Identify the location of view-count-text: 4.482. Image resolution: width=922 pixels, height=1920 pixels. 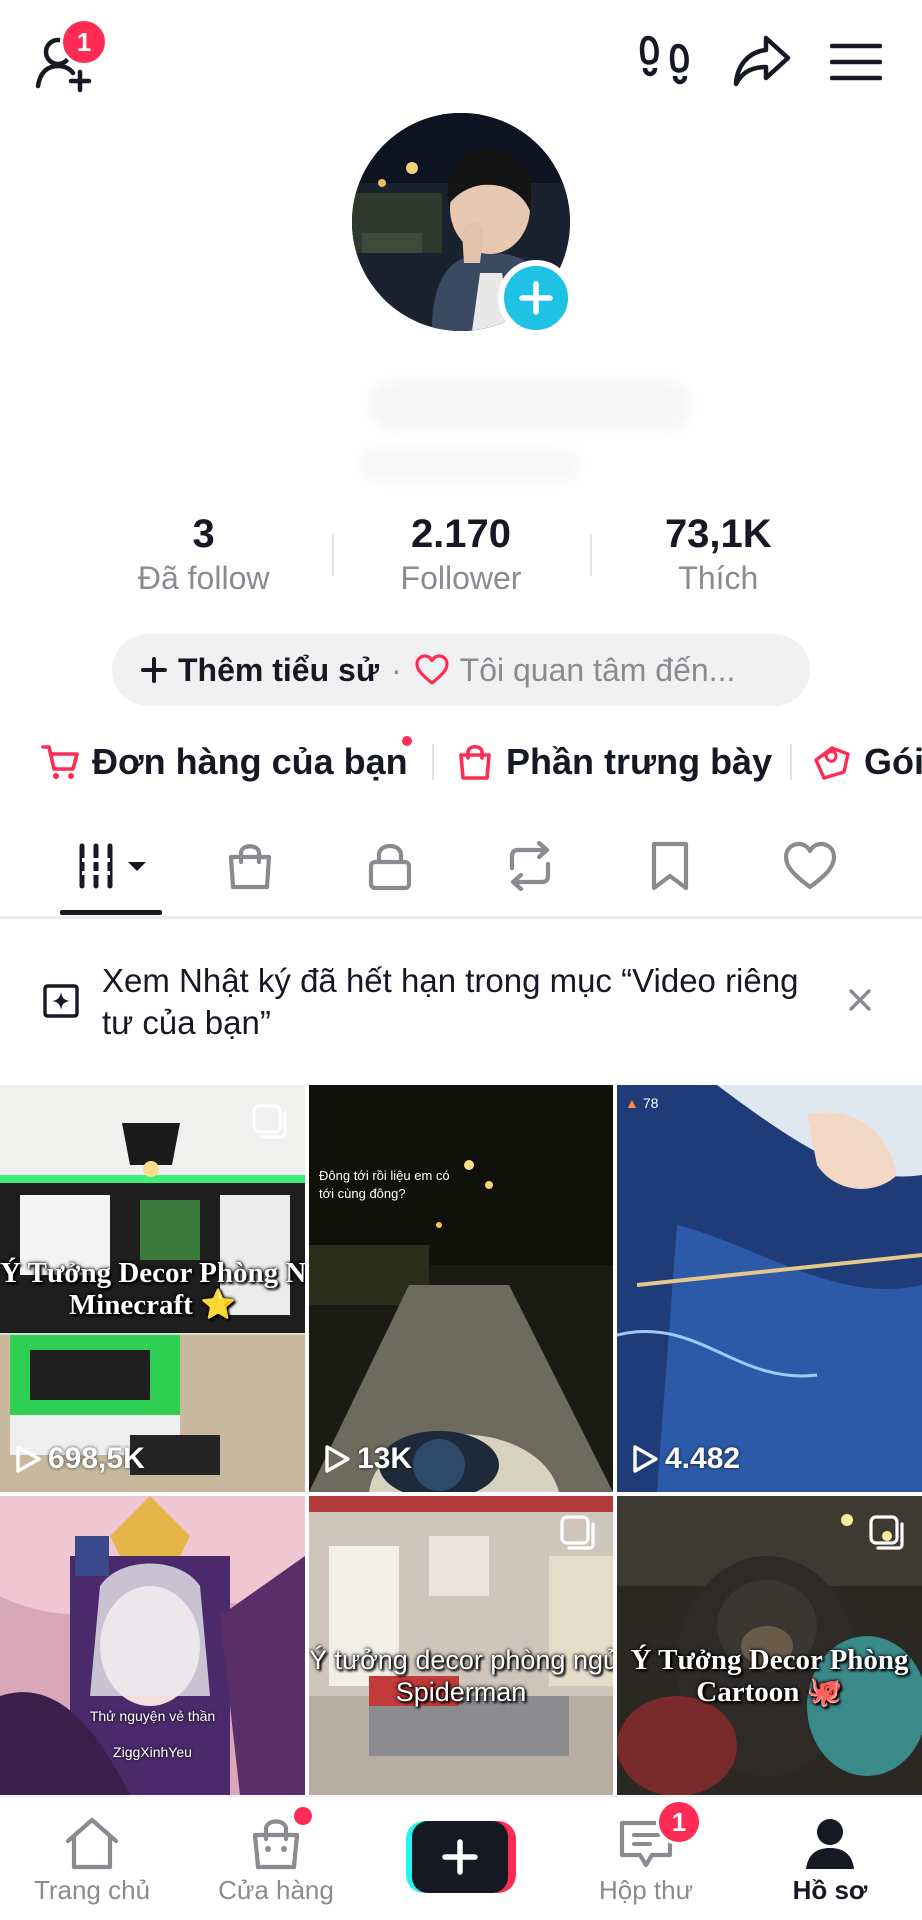
(703, 1458).